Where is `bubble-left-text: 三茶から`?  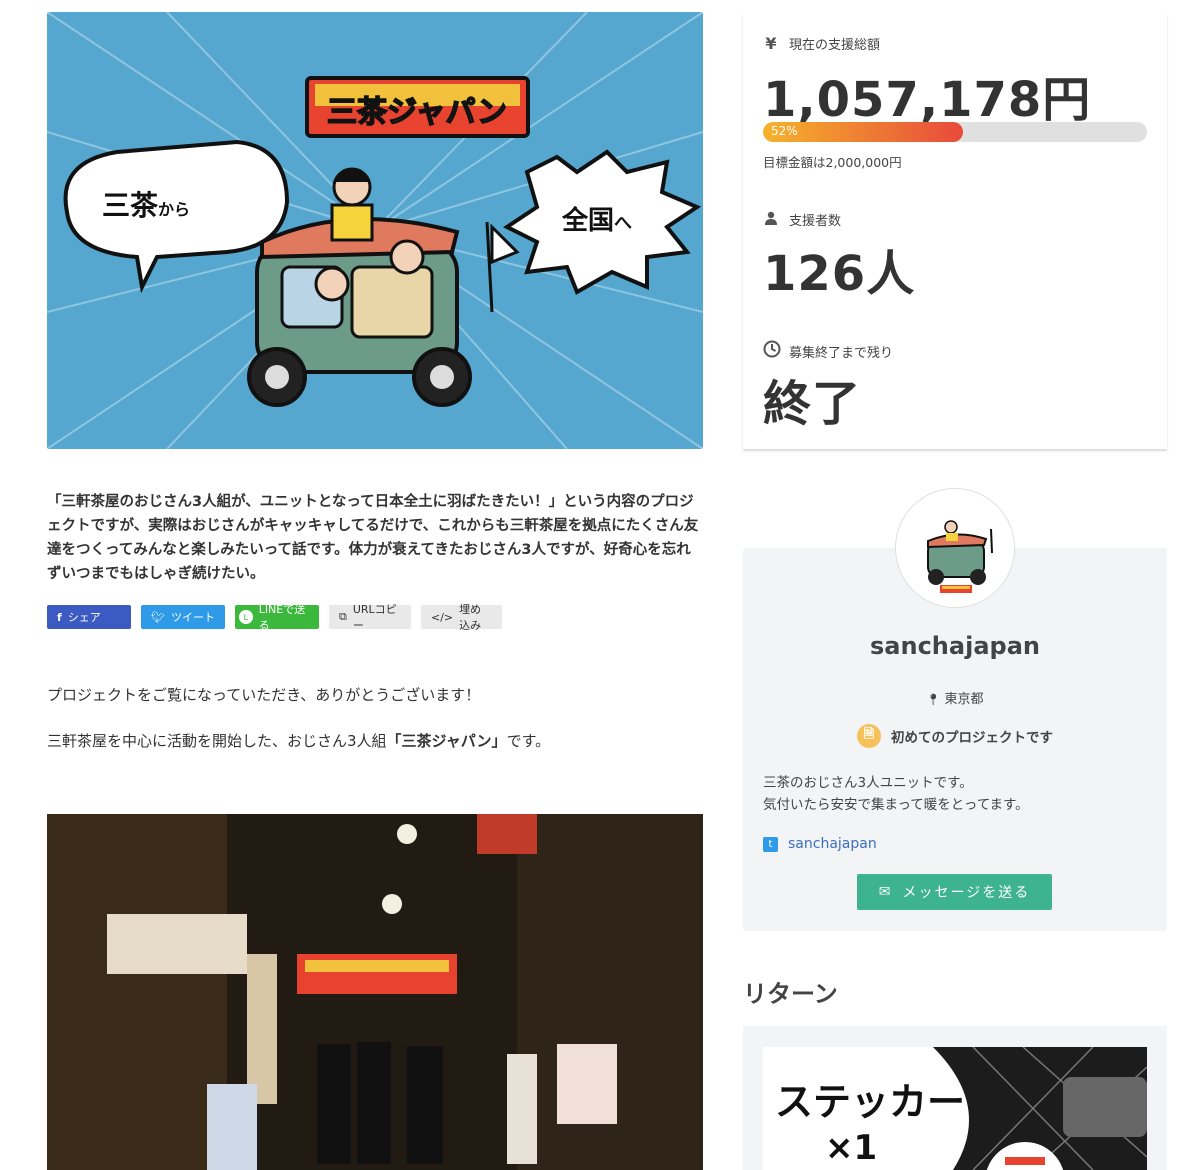 bubble-left-text: 三茶から is located at coordinates (146, 205).